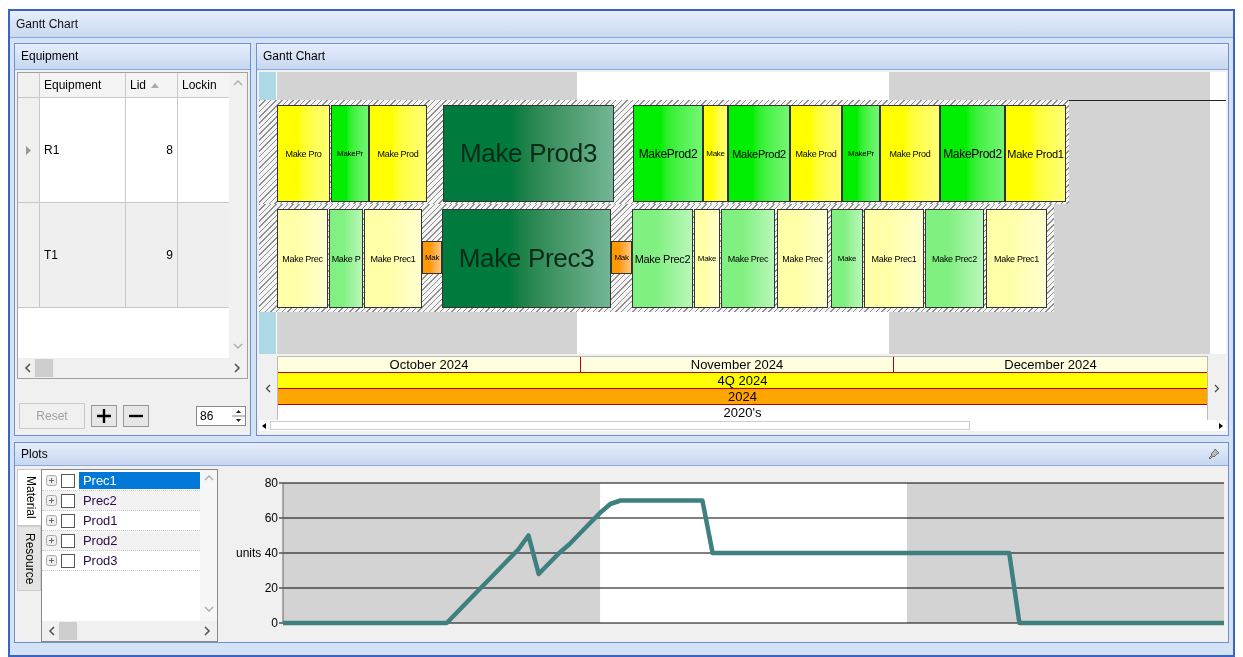 This screenshot has width=1243, height=657. I want to click on add-button, so click(104, 416).